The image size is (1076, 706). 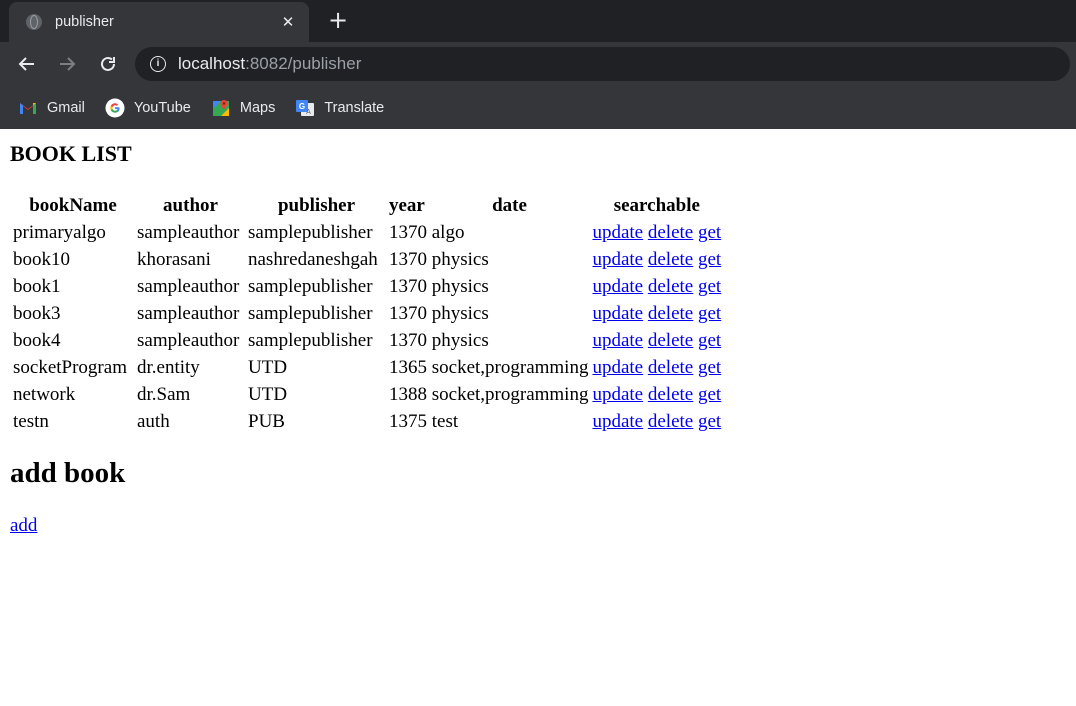 I want to click on maps-icon, so click(x=220, y=107).